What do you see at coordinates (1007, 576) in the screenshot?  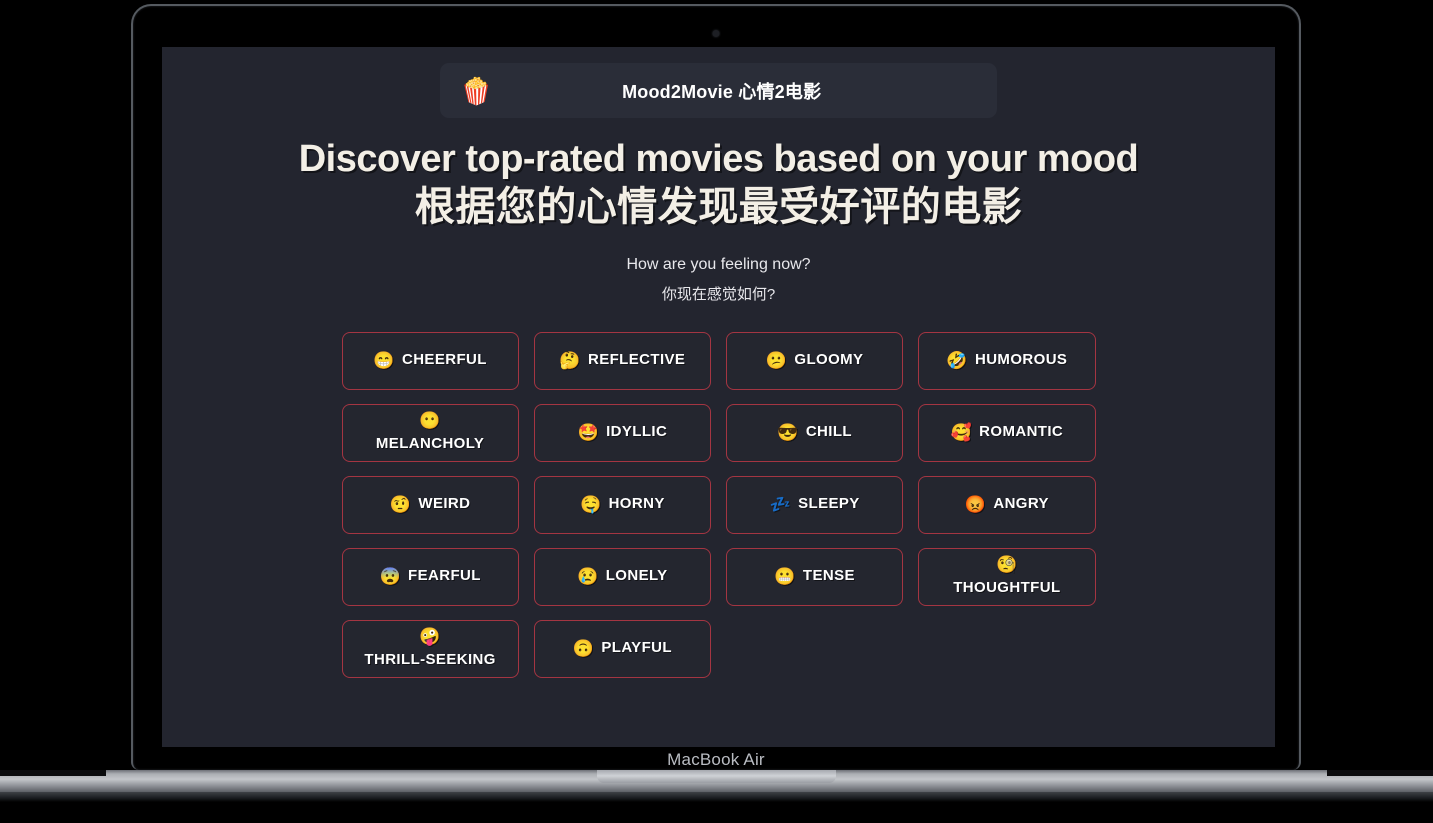 I see `mood-button-thoughtful: 🧐 THOUGHTFUL` at bounding box center [1007, 576].